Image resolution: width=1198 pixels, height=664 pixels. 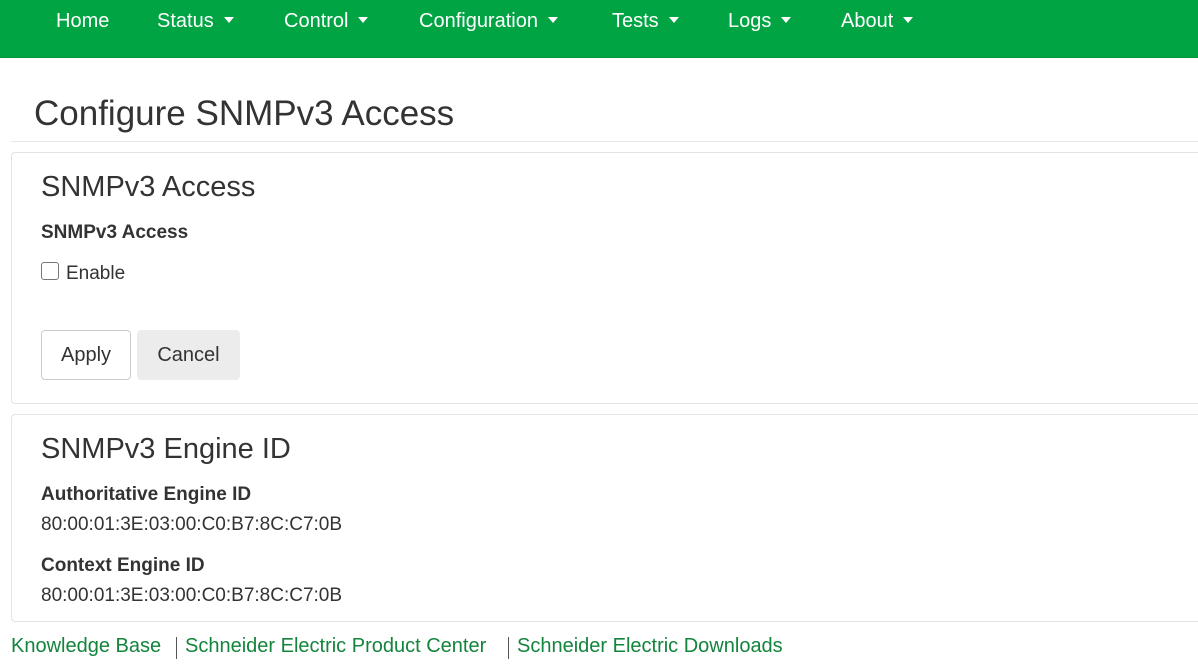 I want to click on nav-item-logs: Logs, so click(x=760, y=21).